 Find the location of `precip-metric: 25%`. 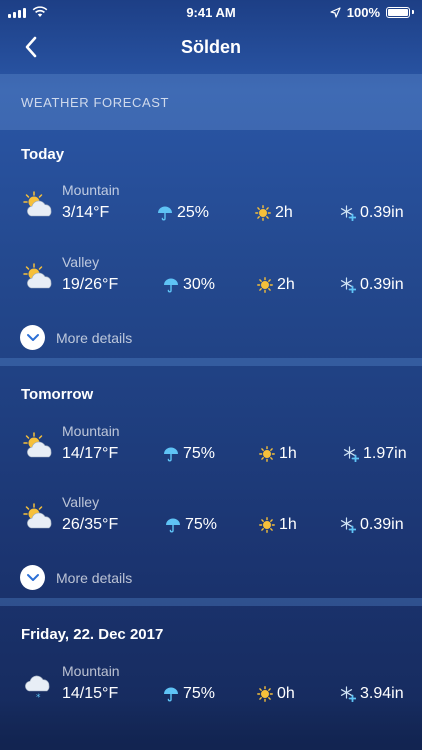

precip-metric: 25% is located at coordinates (183, 213).